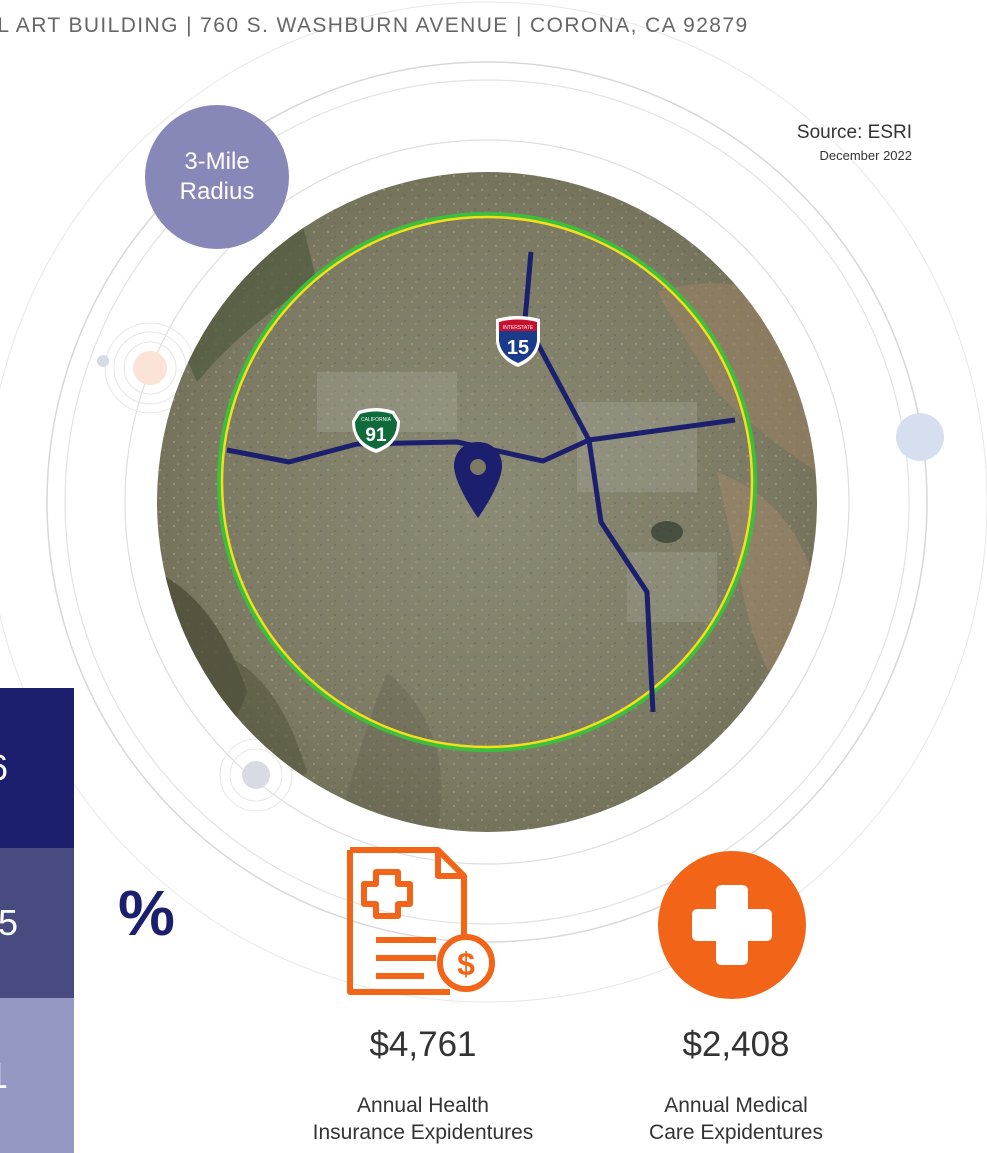  I want to click on svg-text: CALIFORNIA, so click(376, 420).